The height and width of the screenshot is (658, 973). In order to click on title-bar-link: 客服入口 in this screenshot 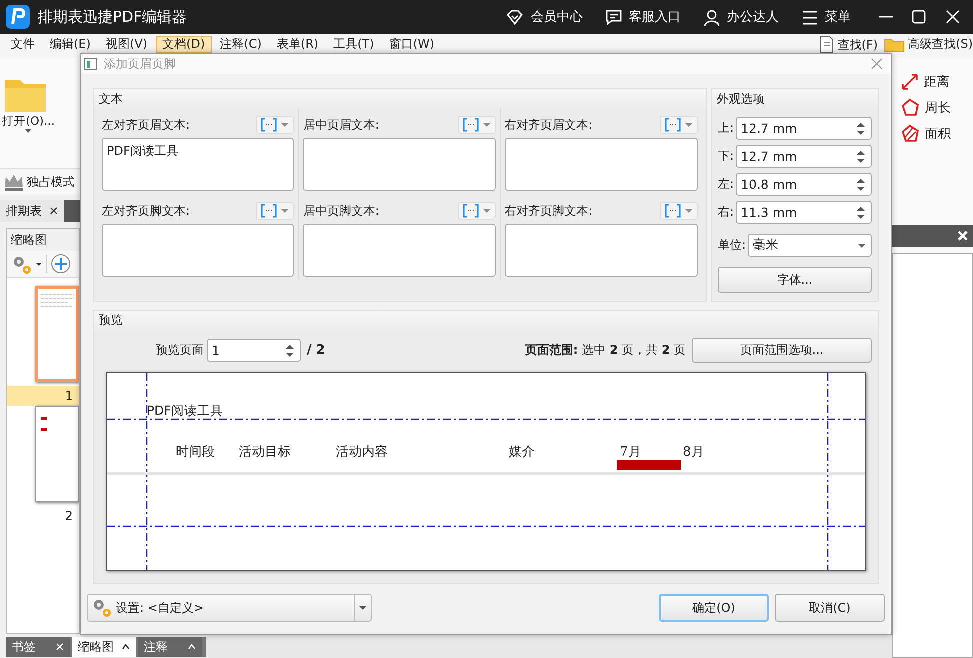, I will do `click(655, 17)`.